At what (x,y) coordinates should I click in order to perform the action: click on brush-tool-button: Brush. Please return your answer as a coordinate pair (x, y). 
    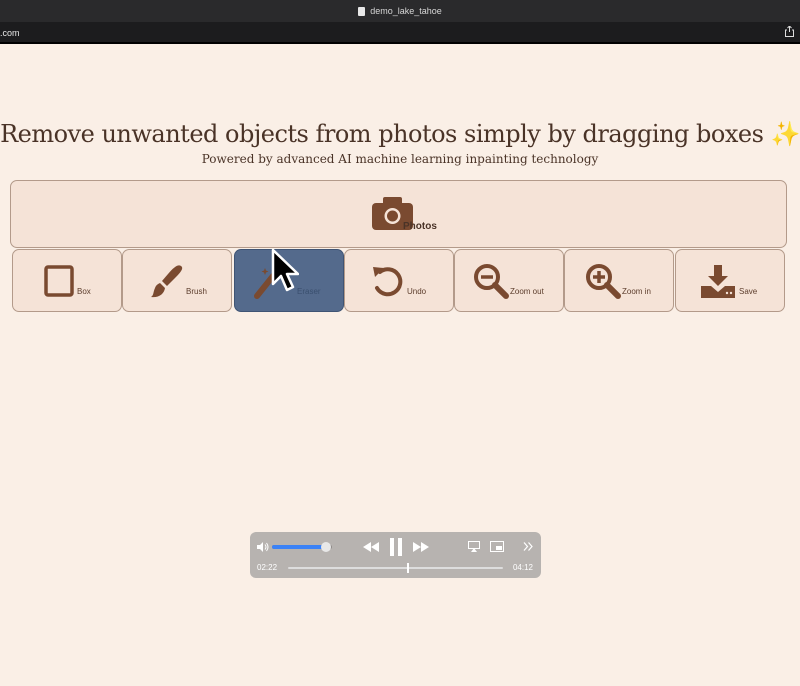
    Looking at the image, I should click on (177, 280).